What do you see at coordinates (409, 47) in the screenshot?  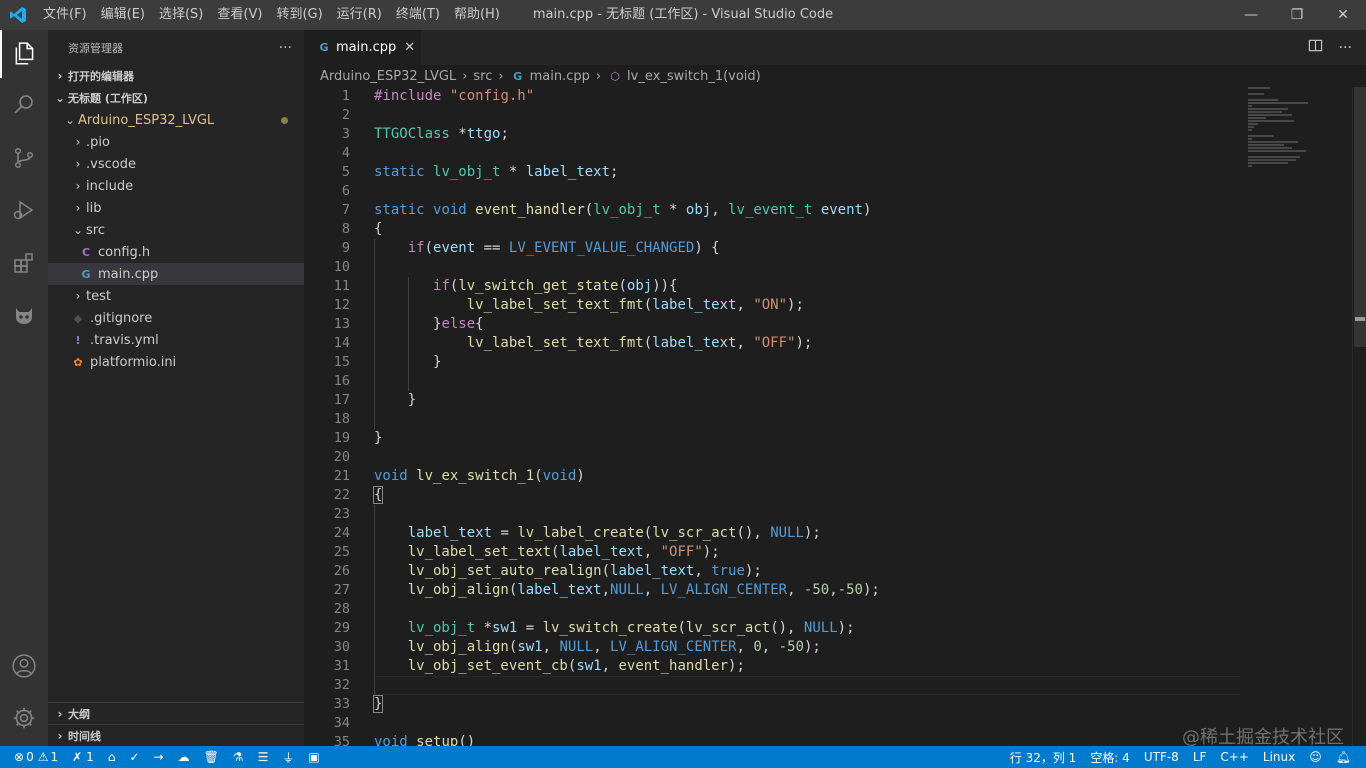 I see `close-tab-icon: ✕` at bounding box center [409, 47].